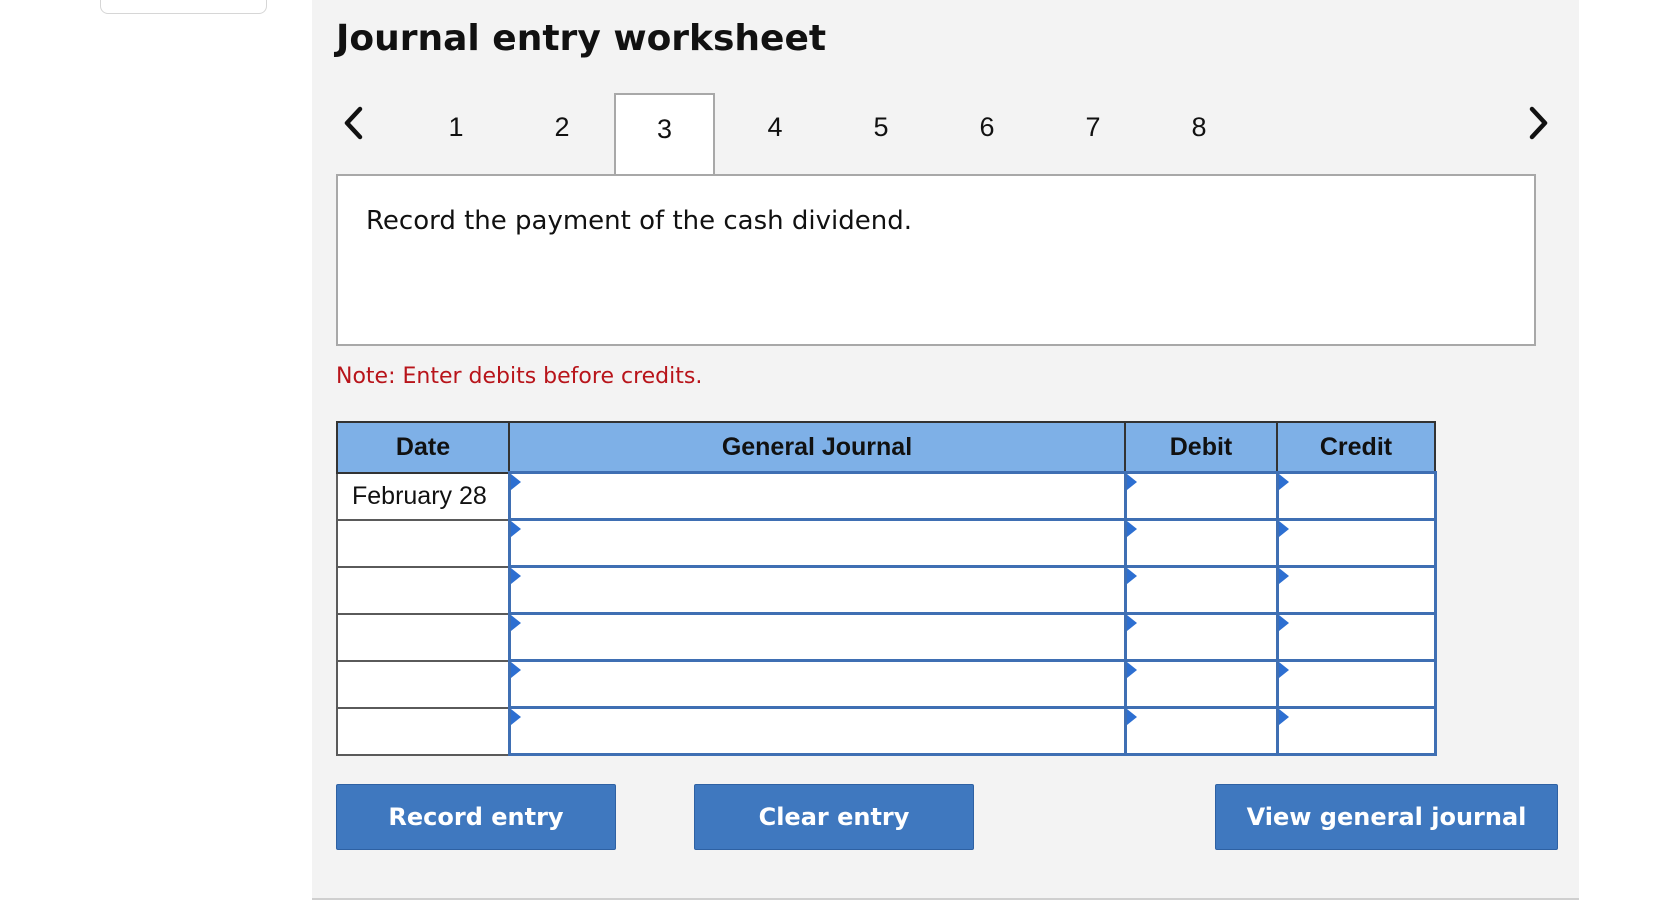 This screenshot has width=1668, height=900. I want to click on table-row: February 28, so click(886, 496).